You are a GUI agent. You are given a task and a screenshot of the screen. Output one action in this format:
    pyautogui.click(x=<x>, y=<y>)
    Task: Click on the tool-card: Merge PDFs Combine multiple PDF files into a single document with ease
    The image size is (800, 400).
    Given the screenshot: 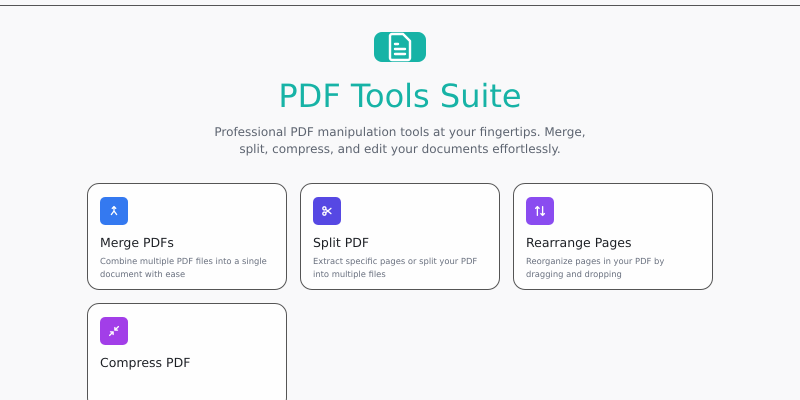 What is the action you would take?
    pyautogui.click(x=187, y=236)
    